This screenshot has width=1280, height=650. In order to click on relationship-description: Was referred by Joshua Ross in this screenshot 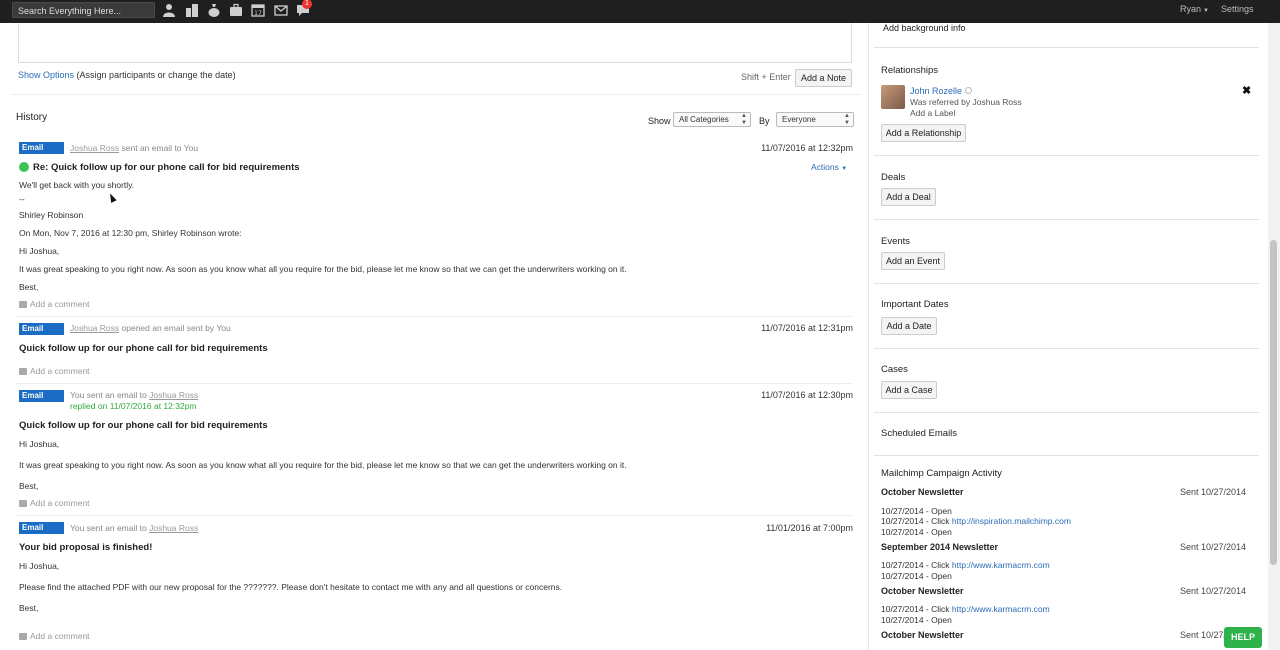, I will do `click(966, 102)`.